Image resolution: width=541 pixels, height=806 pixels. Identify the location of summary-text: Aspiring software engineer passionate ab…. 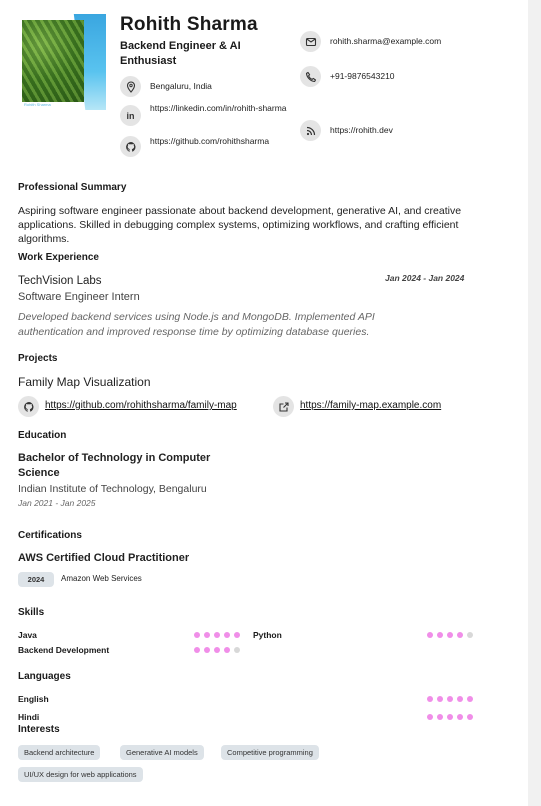
(240, 225).